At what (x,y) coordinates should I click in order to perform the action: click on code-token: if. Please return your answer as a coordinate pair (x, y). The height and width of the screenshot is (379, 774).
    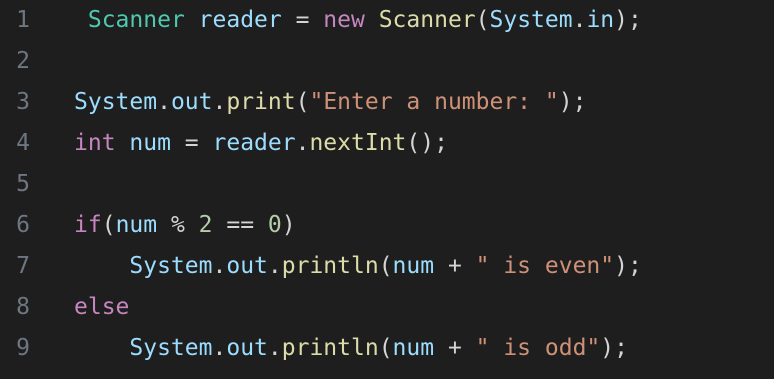
    Looking at the image, I should click on (88, 225).